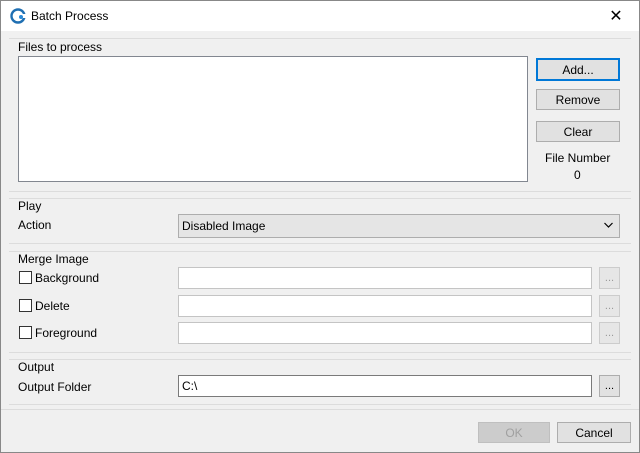 The image size is (640, 453). Describe the element at coordinates (52, 306) in the screenshot. I see `delete-label: Delete` at that location.